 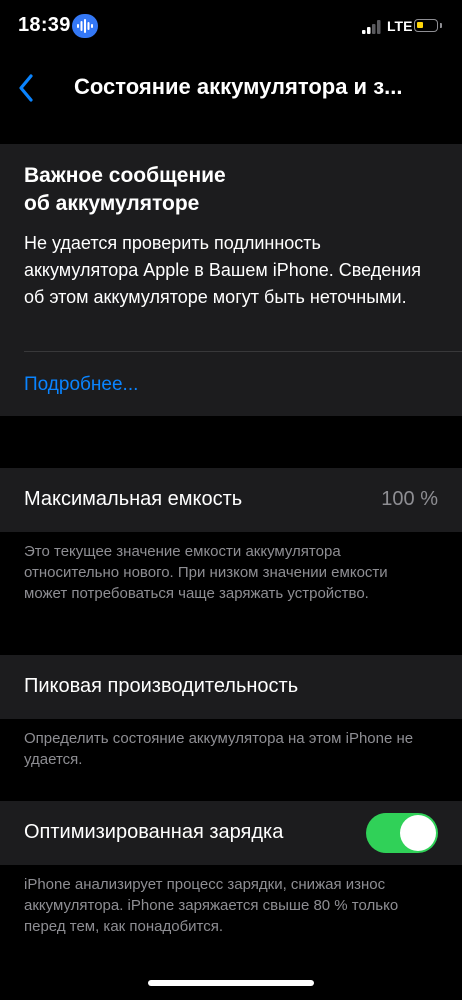 I want to click on max-capacity-row: Максимальная емкость 100 %, so click(x=231, y=500).